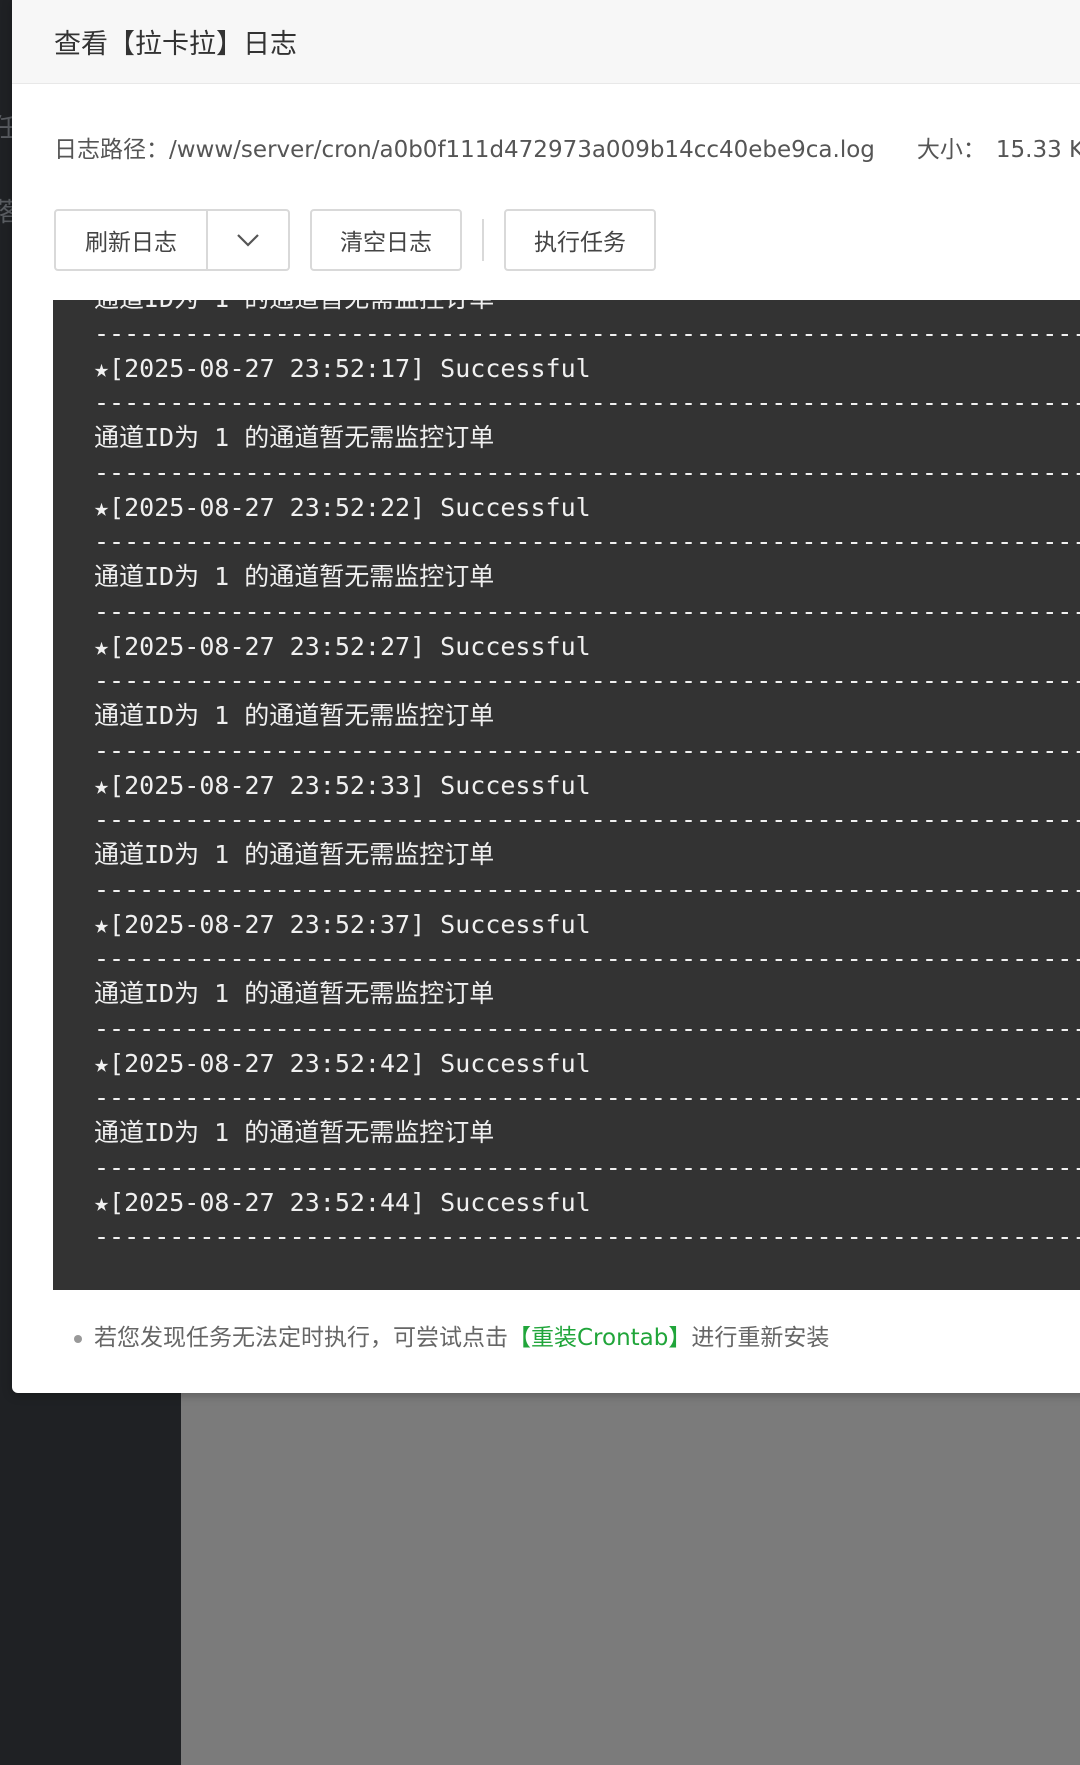 Image resolution: width=1080 pixels, height=1765 pixels. I want to click on refresh-log-button: 刷新日志, so click(132, 240).